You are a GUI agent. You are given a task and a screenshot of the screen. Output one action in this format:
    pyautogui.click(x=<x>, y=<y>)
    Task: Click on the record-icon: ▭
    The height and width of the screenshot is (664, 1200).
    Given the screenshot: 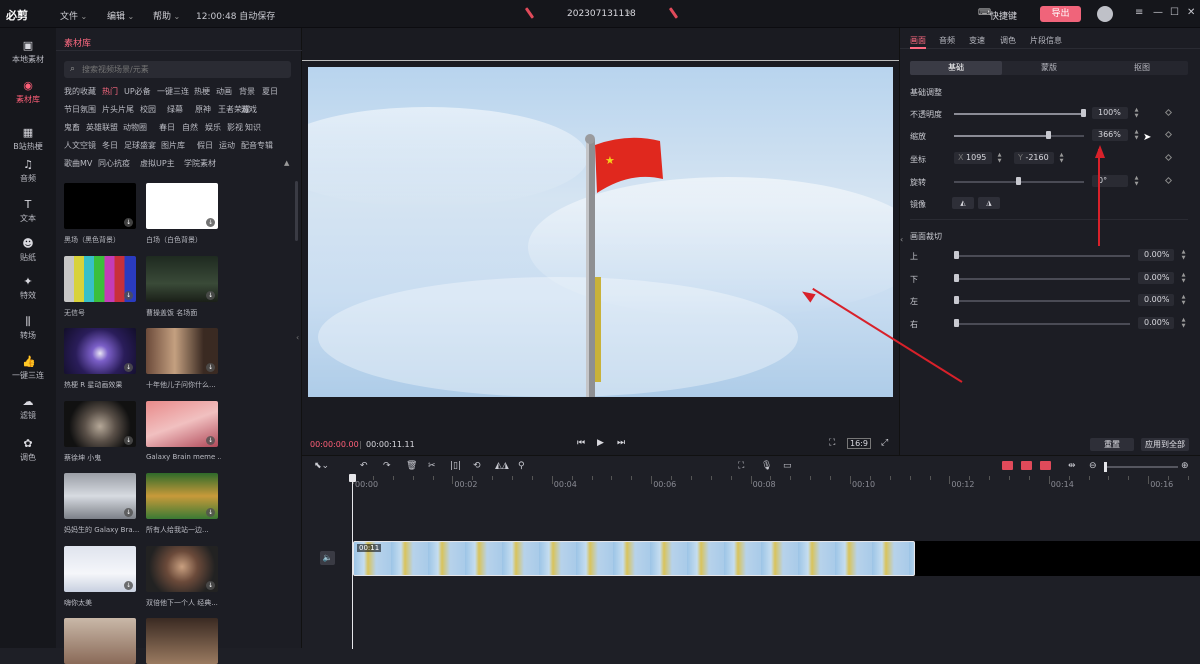 What is the action you would take?
    pyautogui.click(x=787, y=466)
    